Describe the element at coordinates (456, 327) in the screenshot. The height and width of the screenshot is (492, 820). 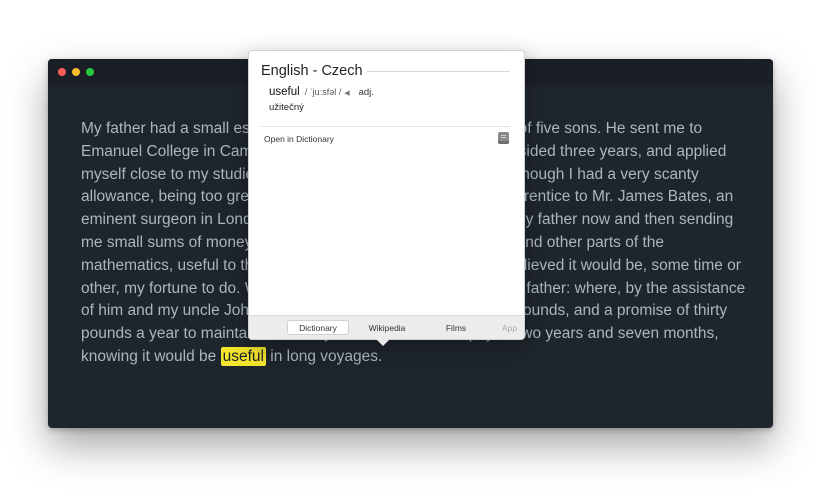
I see `tab-films: Films` at that location.